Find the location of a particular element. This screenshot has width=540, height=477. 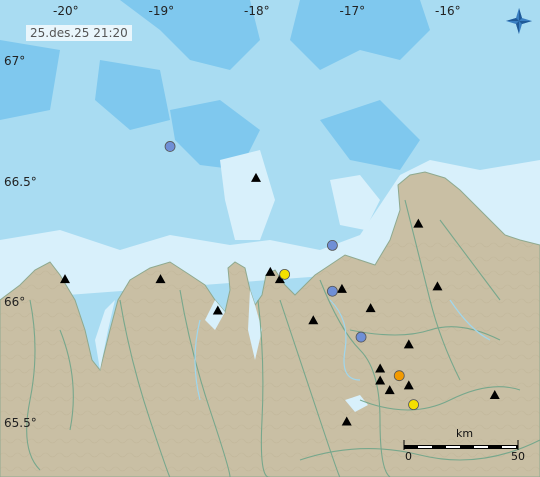

scale-start-label: 0 is located at coordinates (408, 456).